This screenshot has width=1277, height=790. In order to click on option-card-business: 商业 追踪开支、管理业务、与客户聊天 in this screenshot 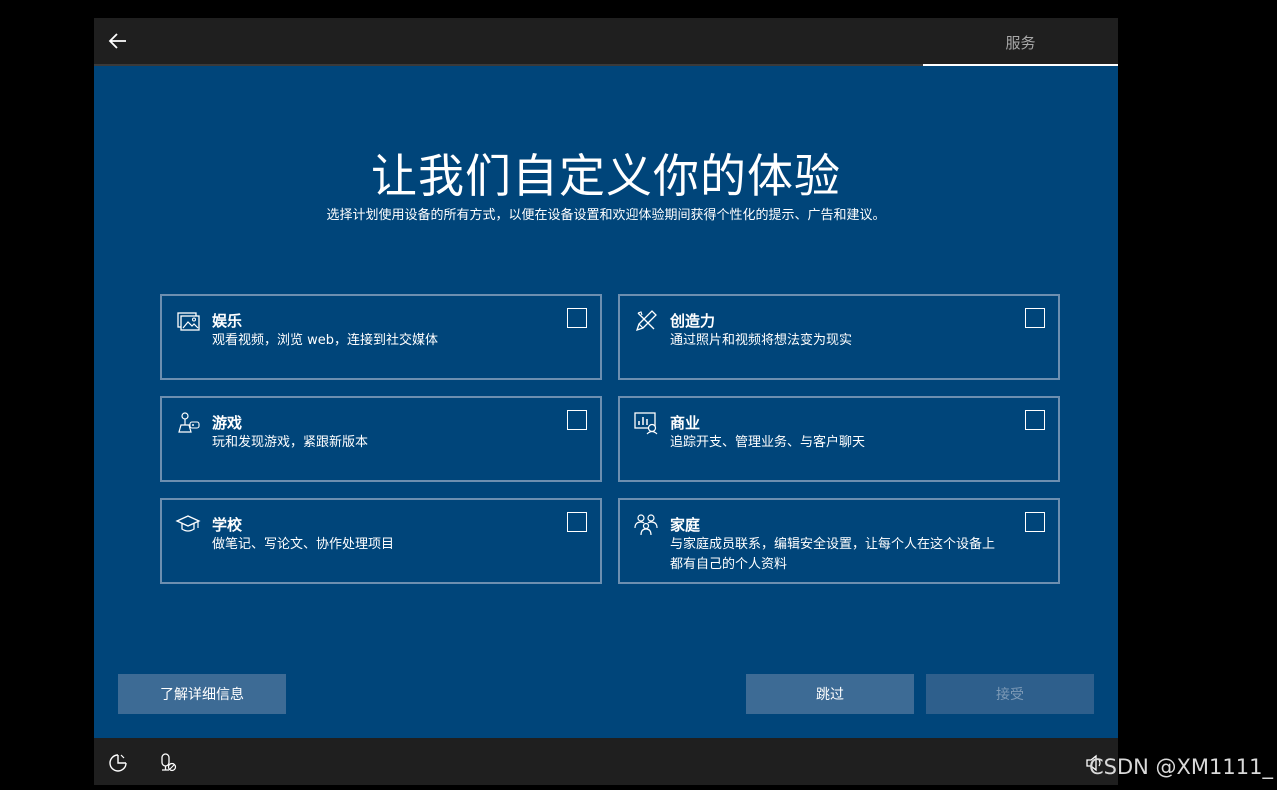, I will do `click(839, 439)`.